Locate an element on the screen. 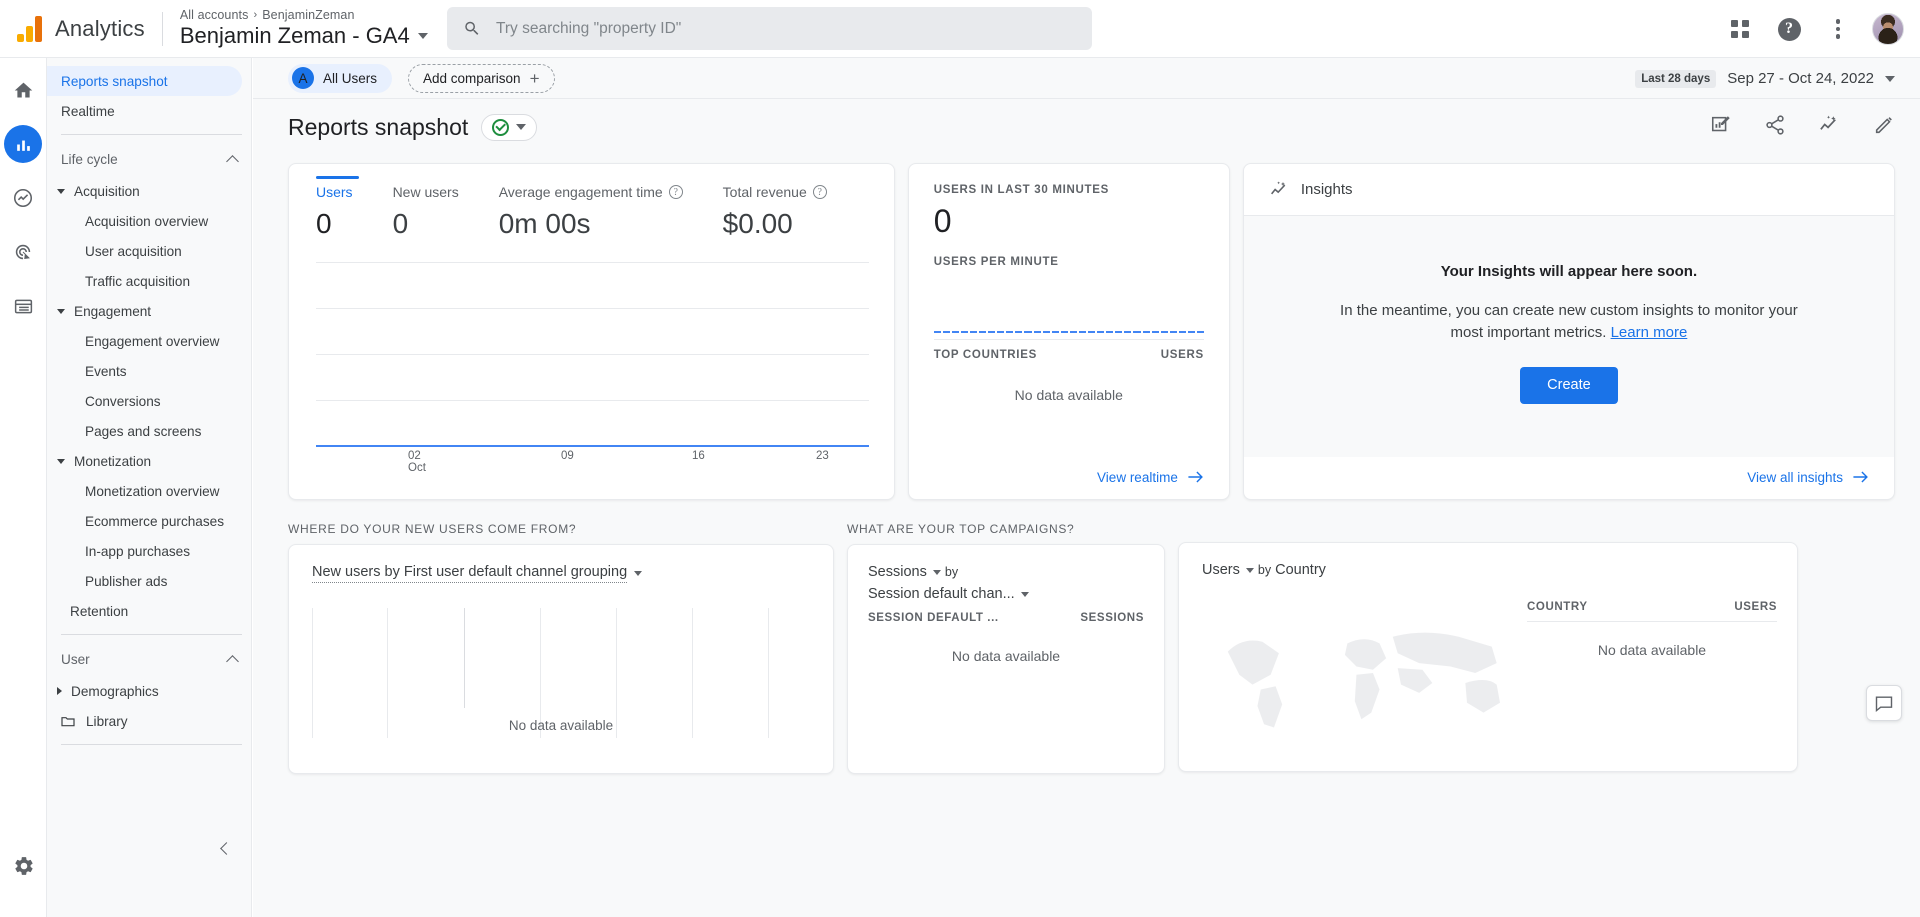 The width and height of the screenshot is (1920, 917). sidebar-item-label: Acquisition overview is located at coordinates (147, 221).